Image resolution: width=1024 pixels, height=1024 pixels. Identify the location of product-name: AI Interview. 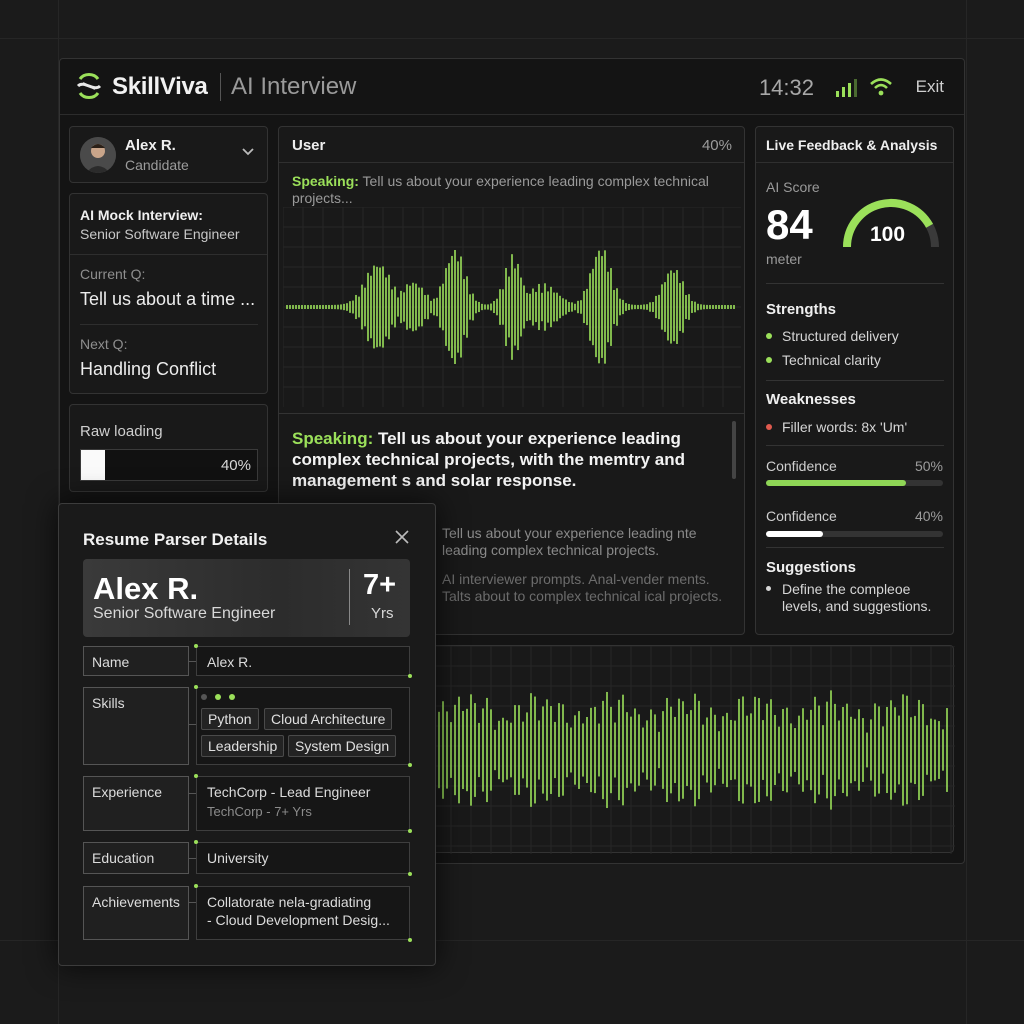
(294, 86).